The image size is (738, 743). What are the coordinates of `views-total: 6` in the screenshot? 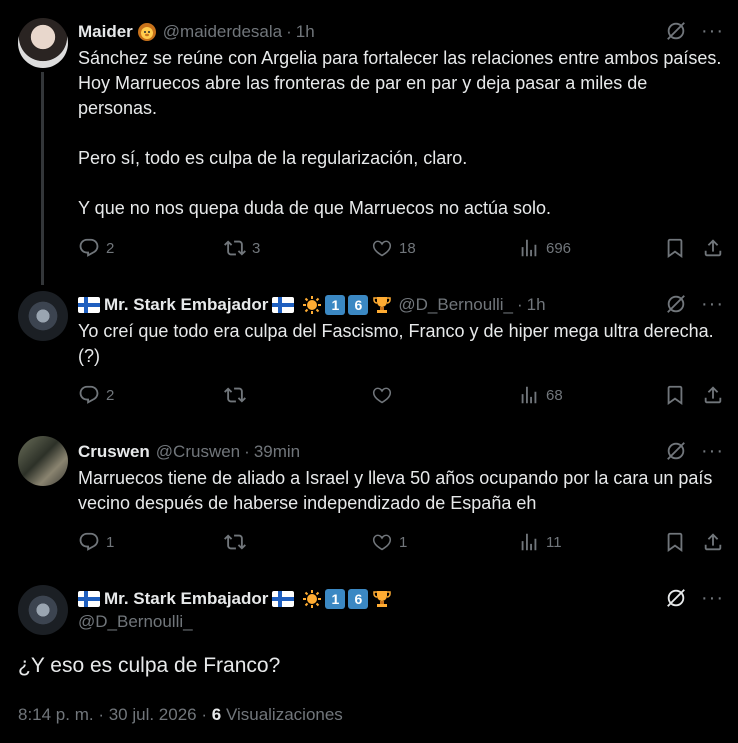 It's located at (216, 714).